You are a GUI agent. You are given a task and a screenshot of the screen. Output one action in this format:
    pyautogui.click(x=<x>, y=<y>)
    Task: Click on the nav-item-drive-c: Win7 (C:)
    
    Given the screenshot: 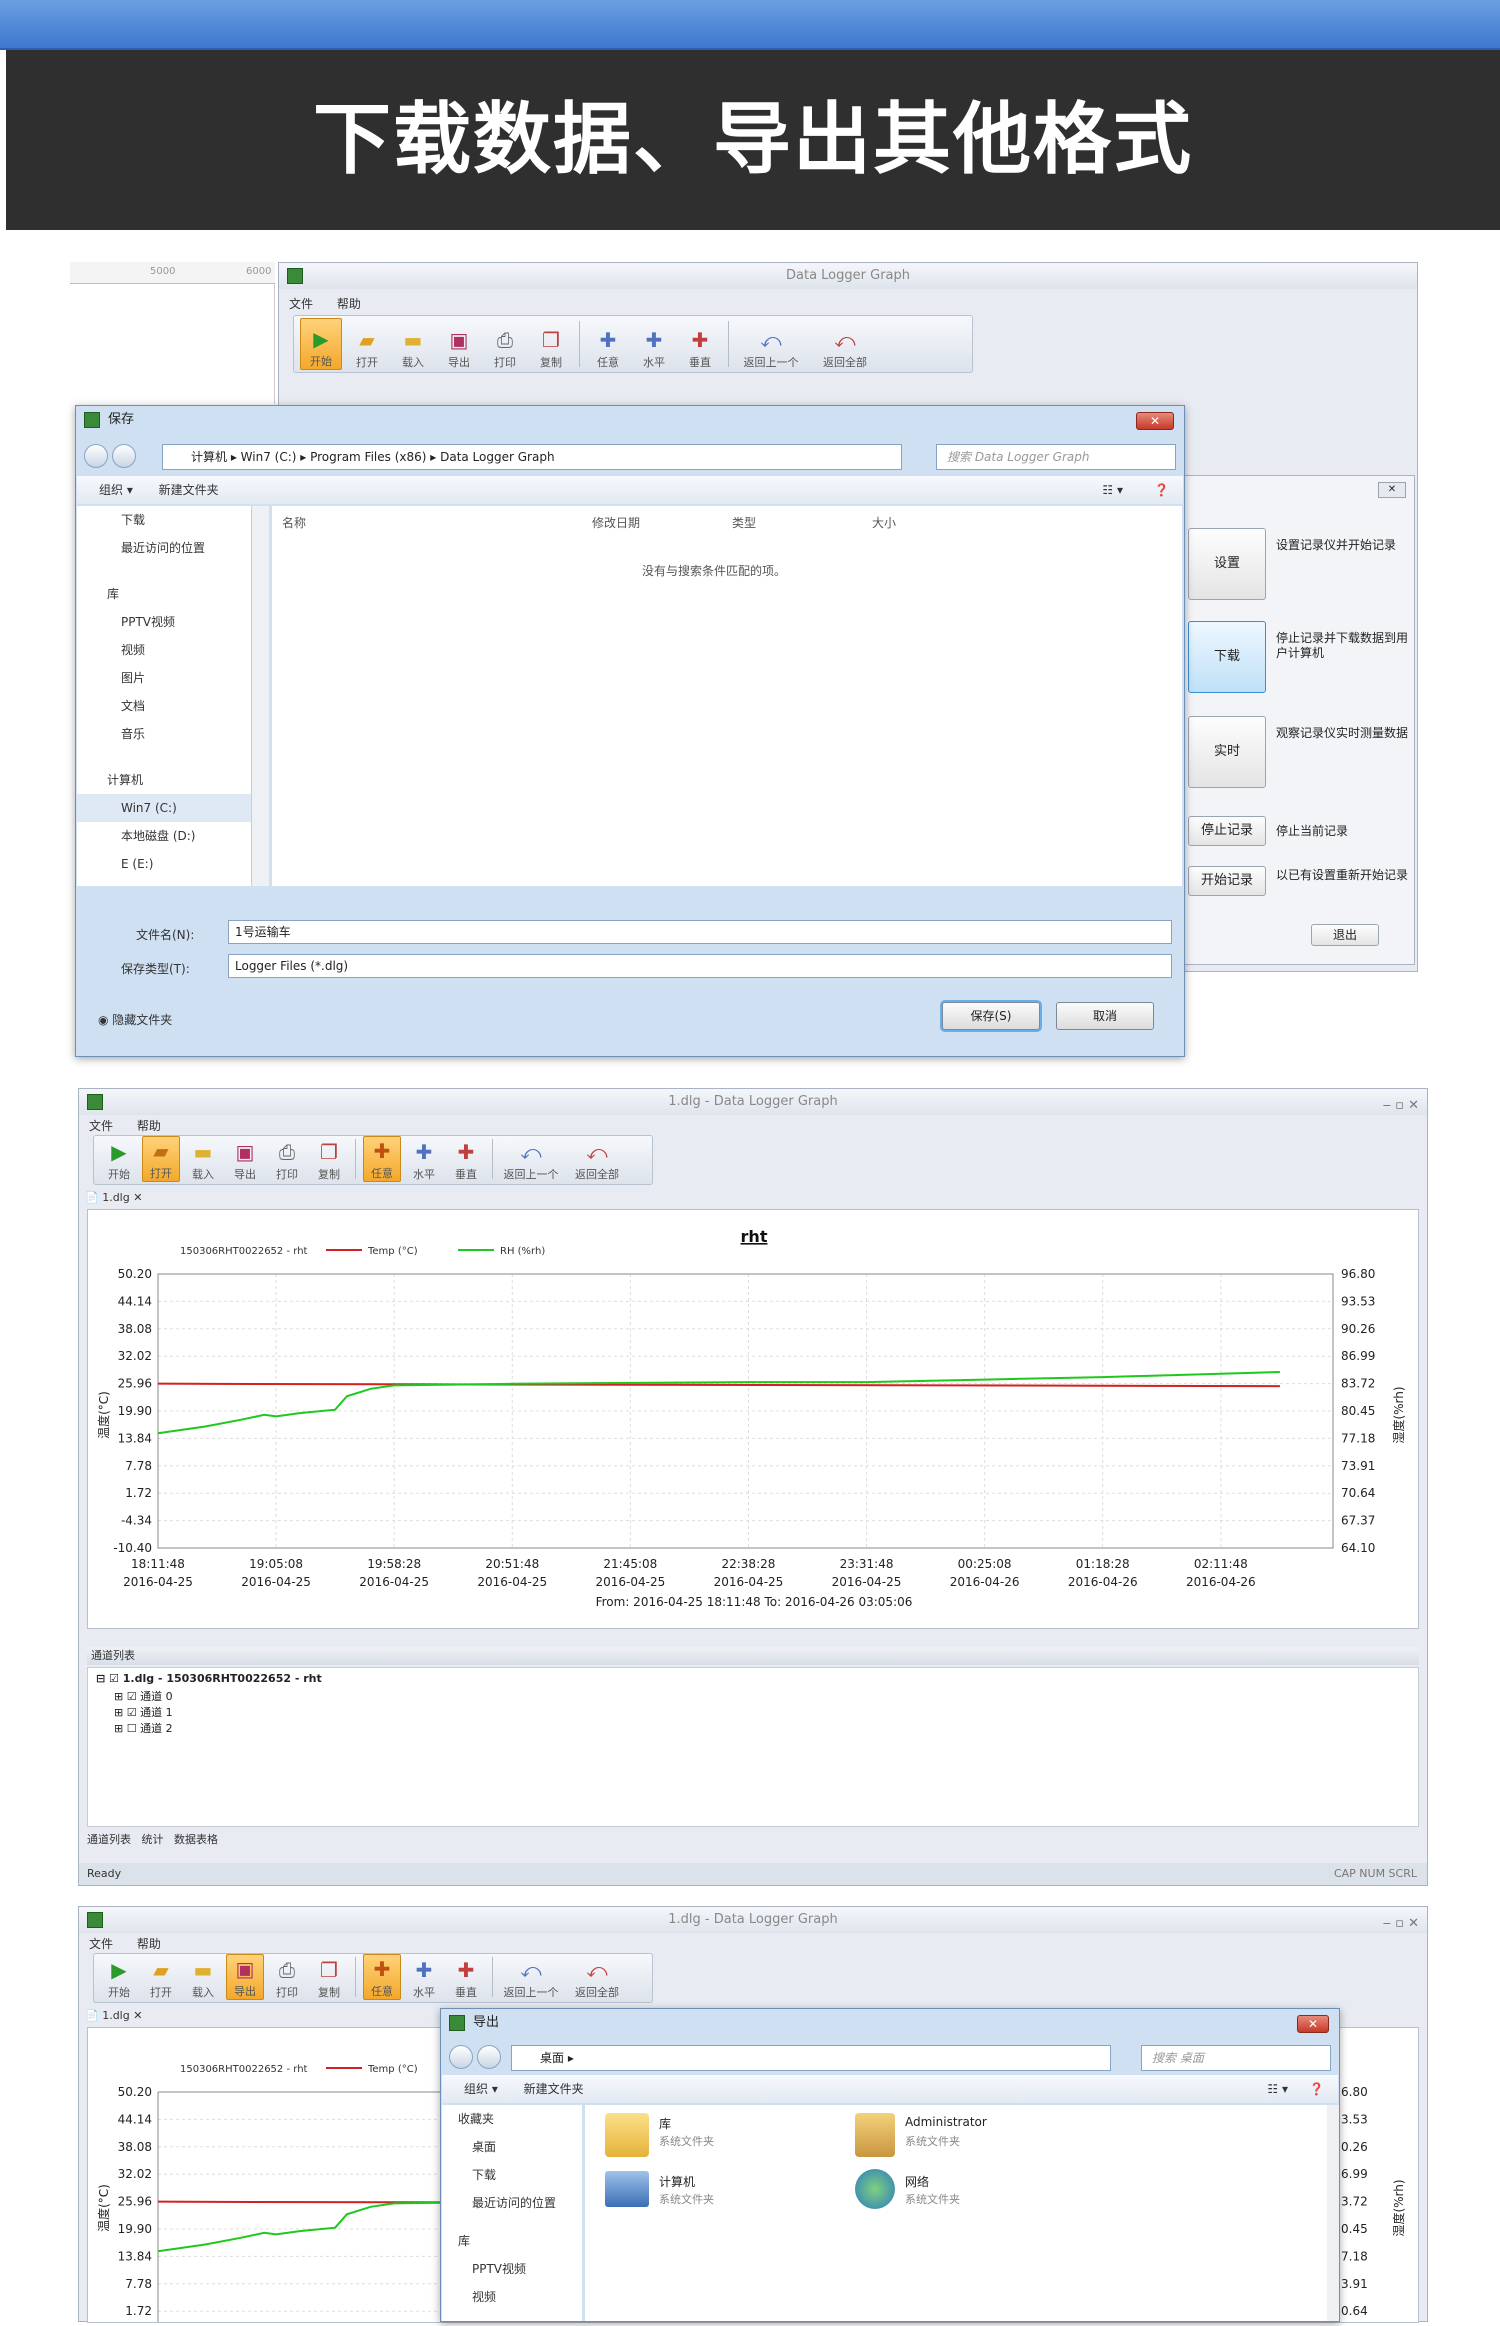 What is the action you would take?
    pyautogui.click(x=173, y=808)
    